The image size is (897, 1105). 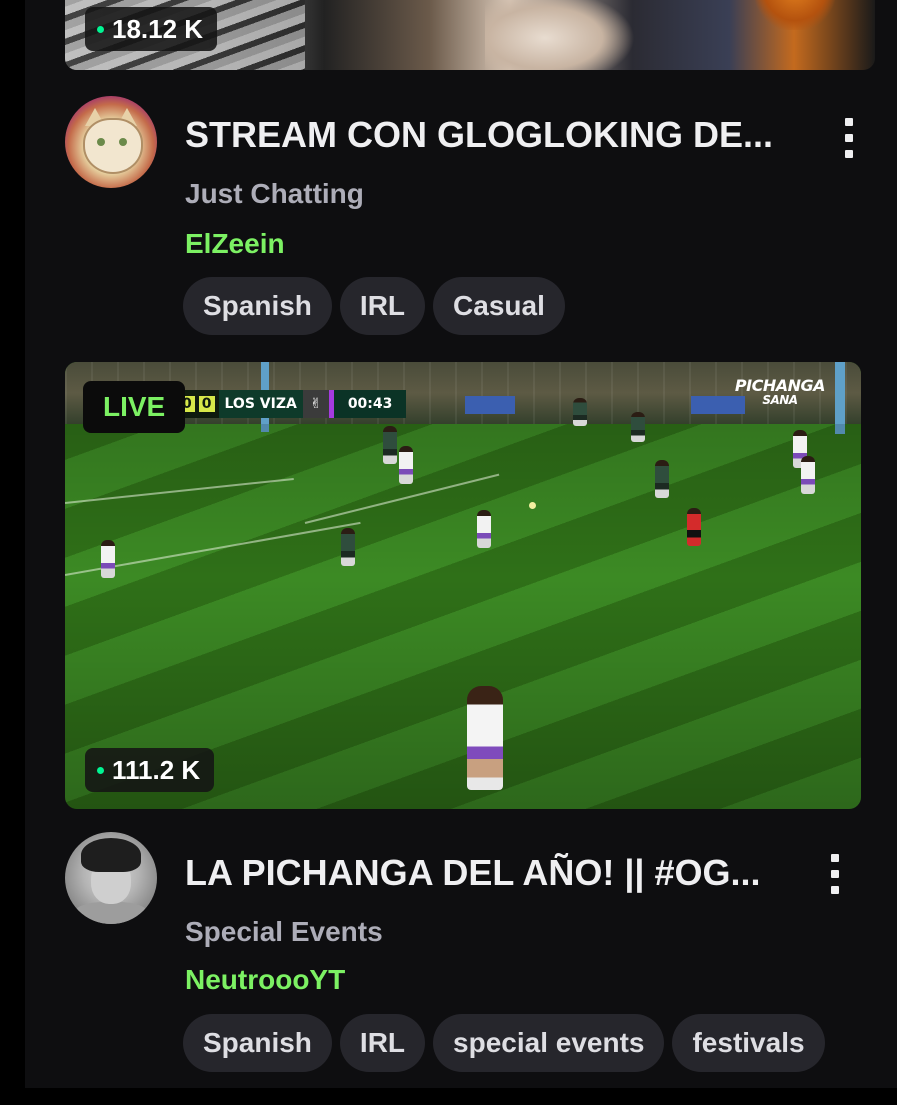 What do you see at coordinates (470, 35) in the screenshot?
I see `stream-thumbnail-1: 18.12 K` at bounding box center [470, 35].